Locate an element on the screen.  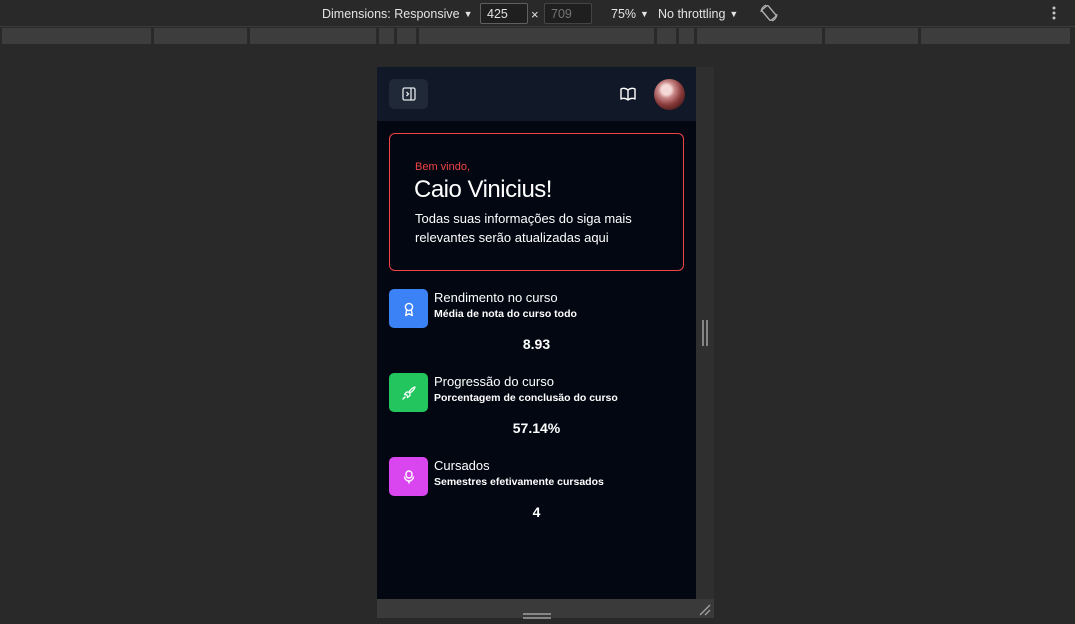
height-input is located at coordinates (568, 13).